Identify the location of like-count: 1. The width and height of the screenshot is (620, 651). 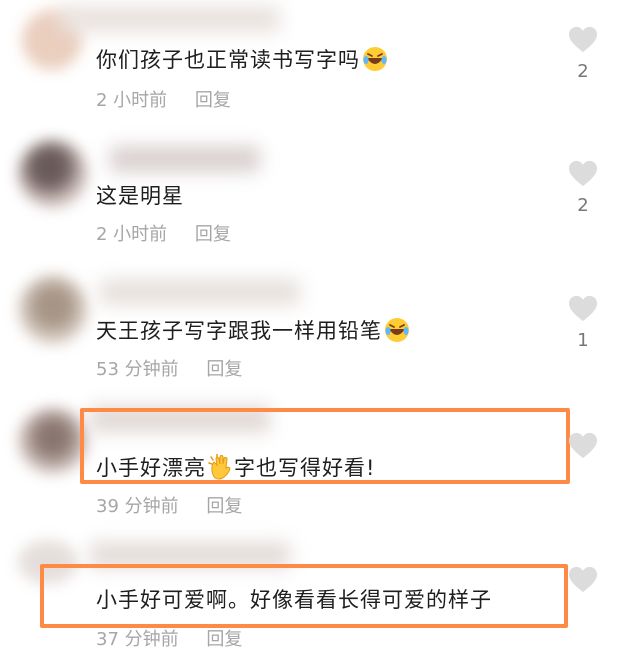
(583, 340).